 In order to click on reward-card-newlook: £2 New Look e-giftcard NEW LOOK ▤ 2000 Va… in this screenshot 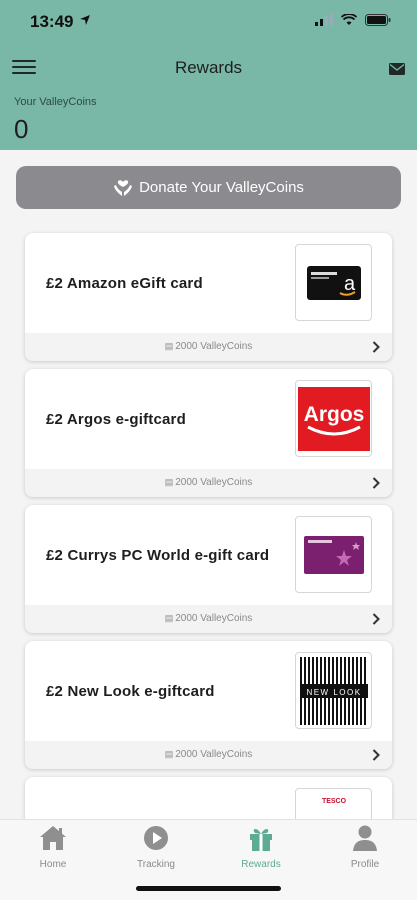, I will do `click(208, 705)`.